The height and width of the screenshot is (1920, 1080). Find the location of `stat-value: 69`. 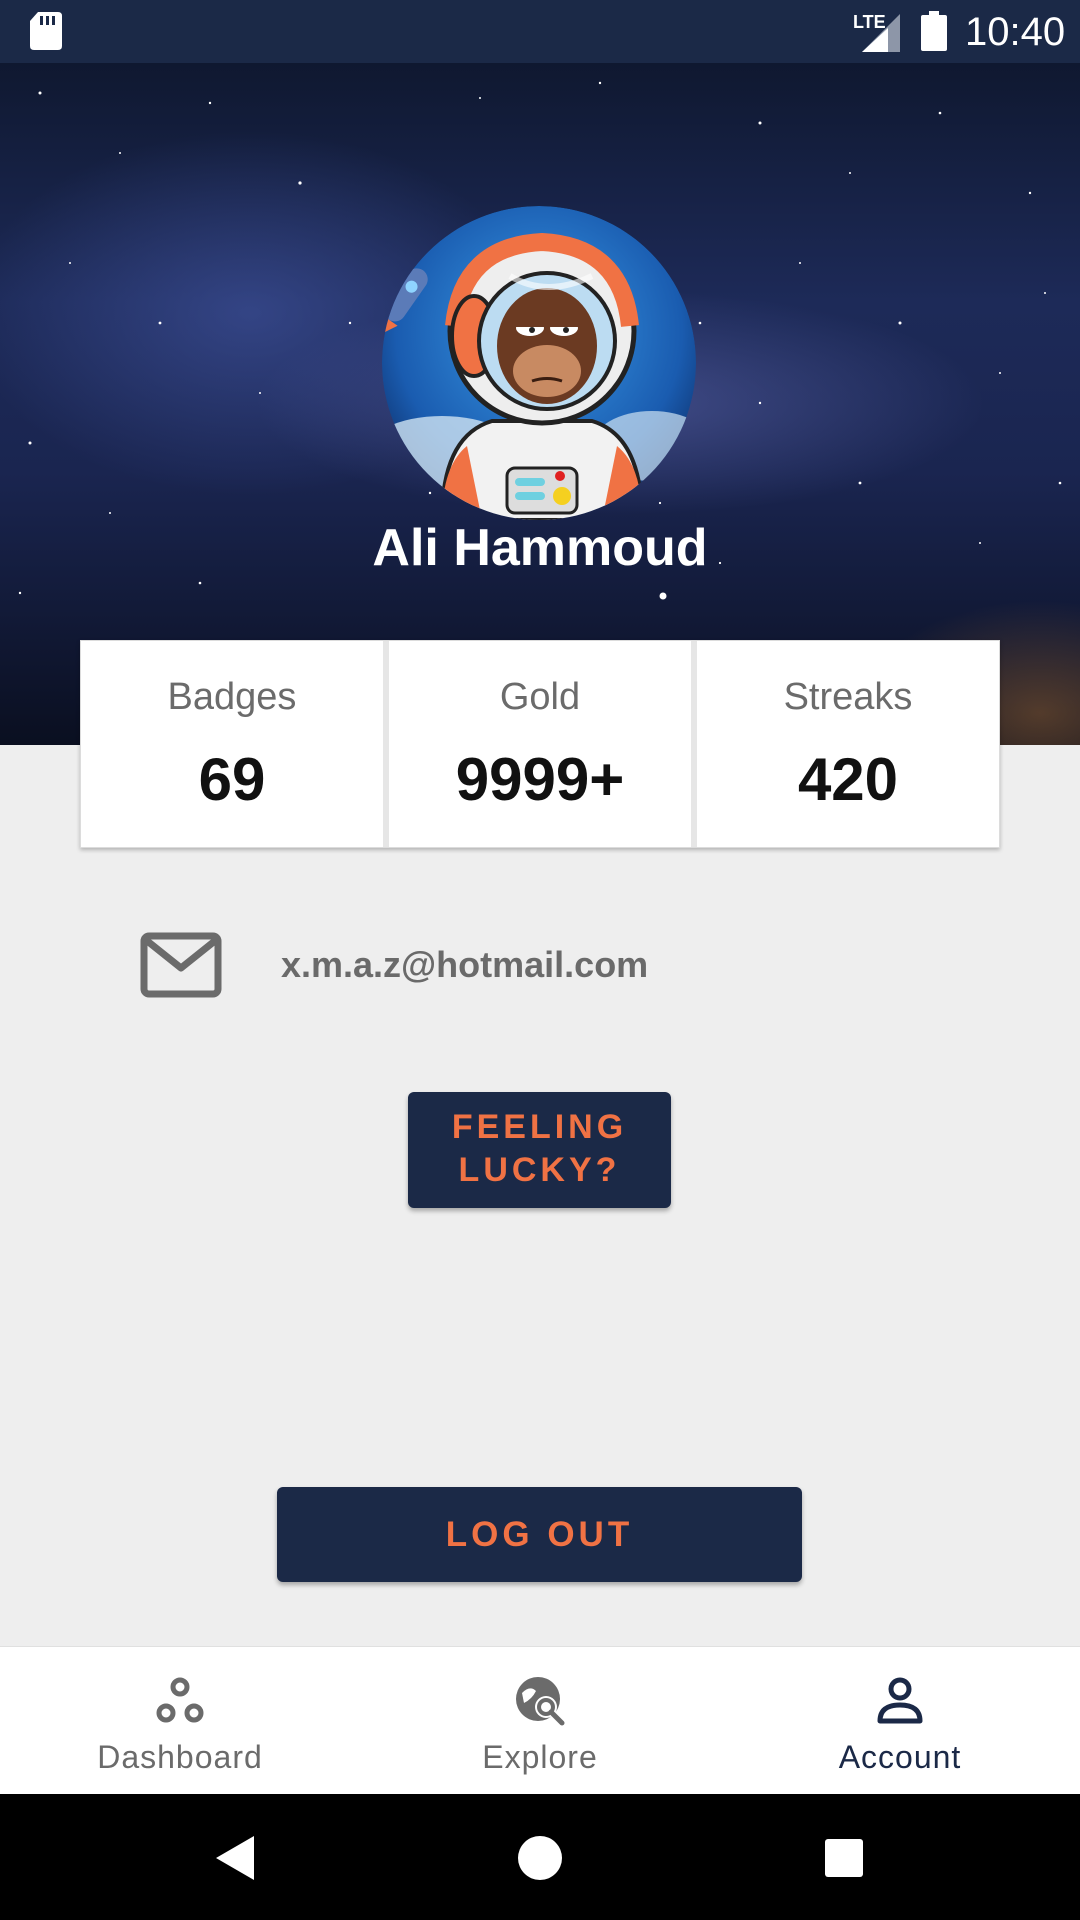

stat-value: 69 is located at coordinates (232, 779).